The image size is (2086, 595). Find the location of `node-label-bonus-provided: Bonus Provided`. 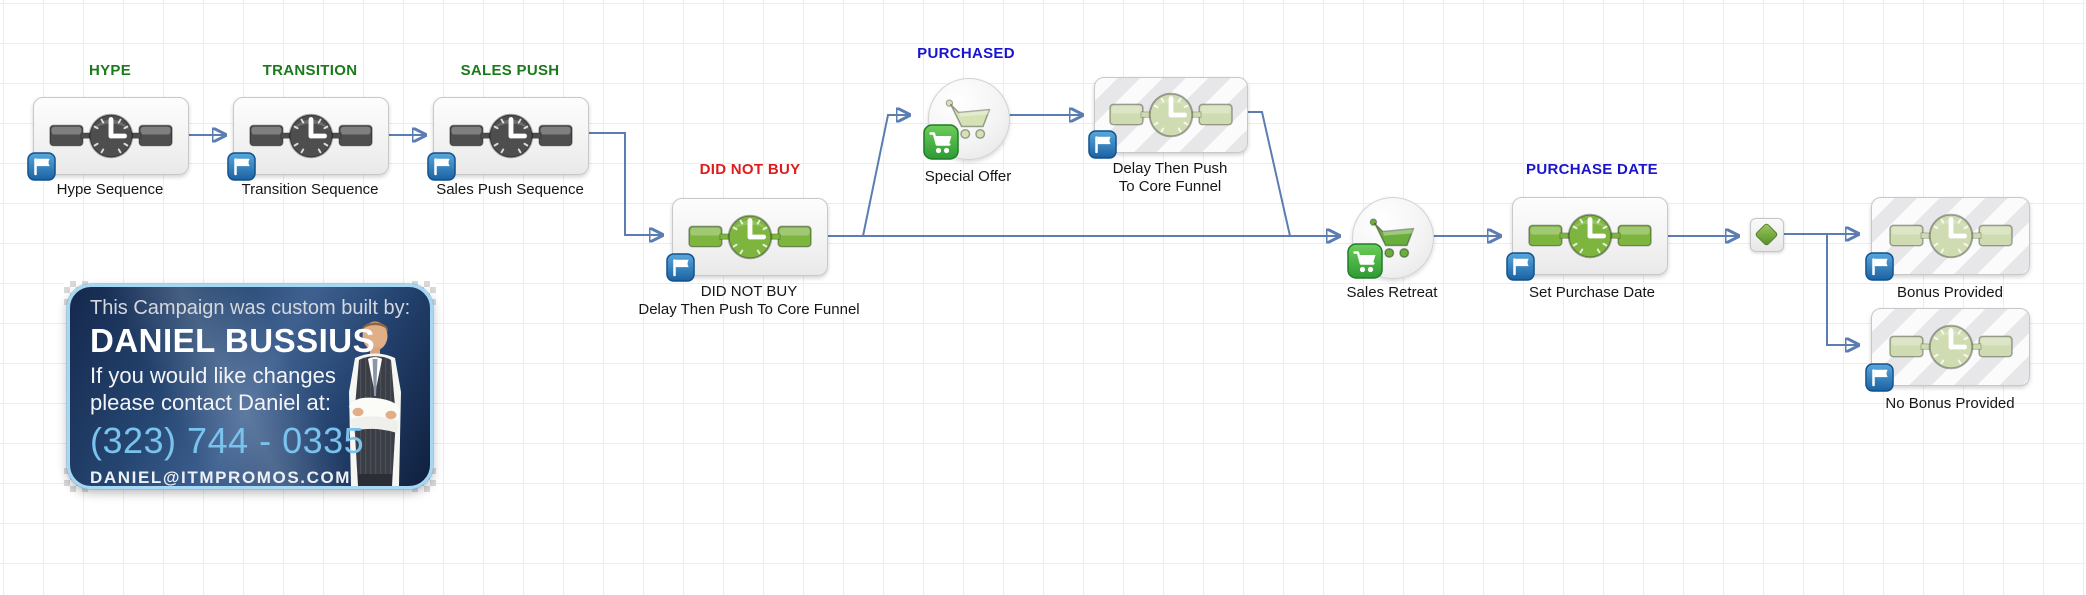

node-label-bonus-provided: Bonus Provided is located at coordinates (1950, 292).